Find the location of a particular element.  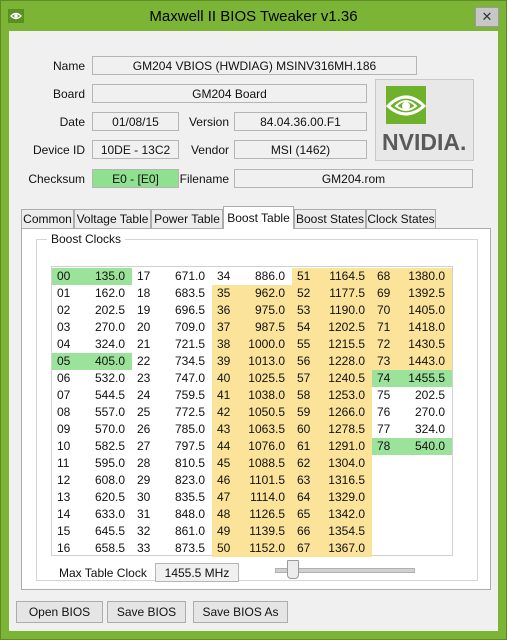

boost-entry-index: 77 is located at coordinates (386, 429).